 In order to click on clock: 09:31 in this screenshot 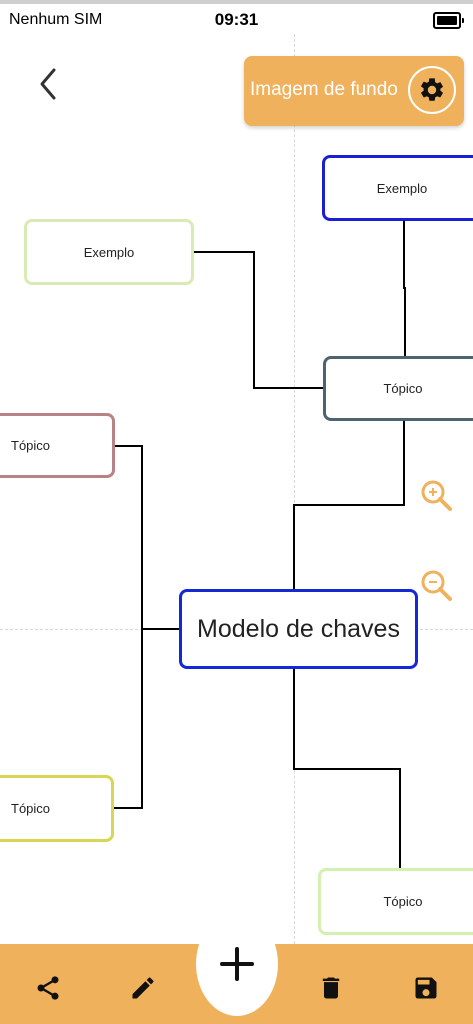, I will do `click(236, 19)`.